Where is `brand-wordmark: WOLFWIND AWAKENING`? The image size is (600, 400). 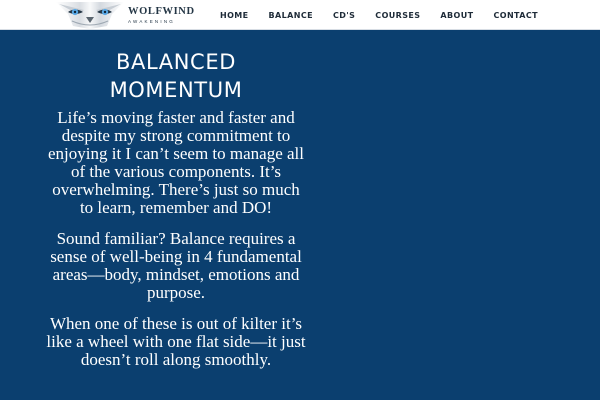 brand-wordmark: WOLFWIND AWAKENING is located at coordinates (161, 15).